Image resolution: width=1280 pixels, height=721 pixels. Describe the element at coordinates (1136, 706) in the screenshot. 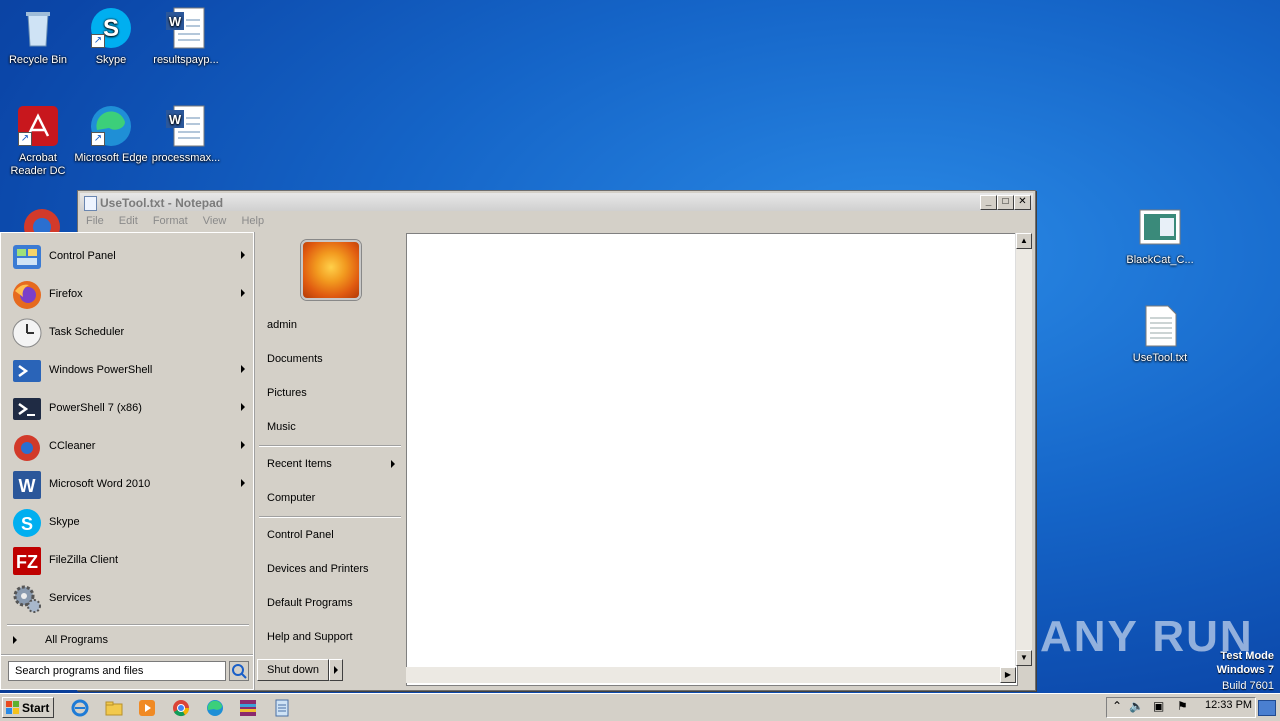

I see `volume-icon: 🔈` at that location.